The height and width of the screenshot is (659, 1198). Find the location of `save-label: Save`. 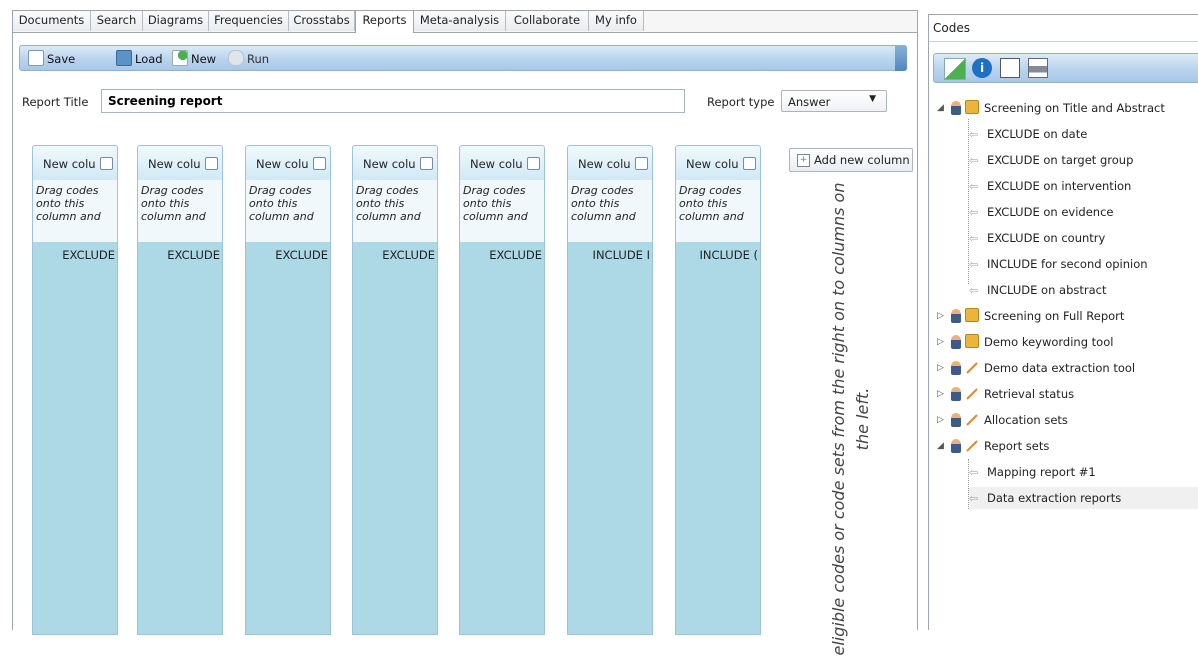

save-label: Save is located at coordinates (61, 59).